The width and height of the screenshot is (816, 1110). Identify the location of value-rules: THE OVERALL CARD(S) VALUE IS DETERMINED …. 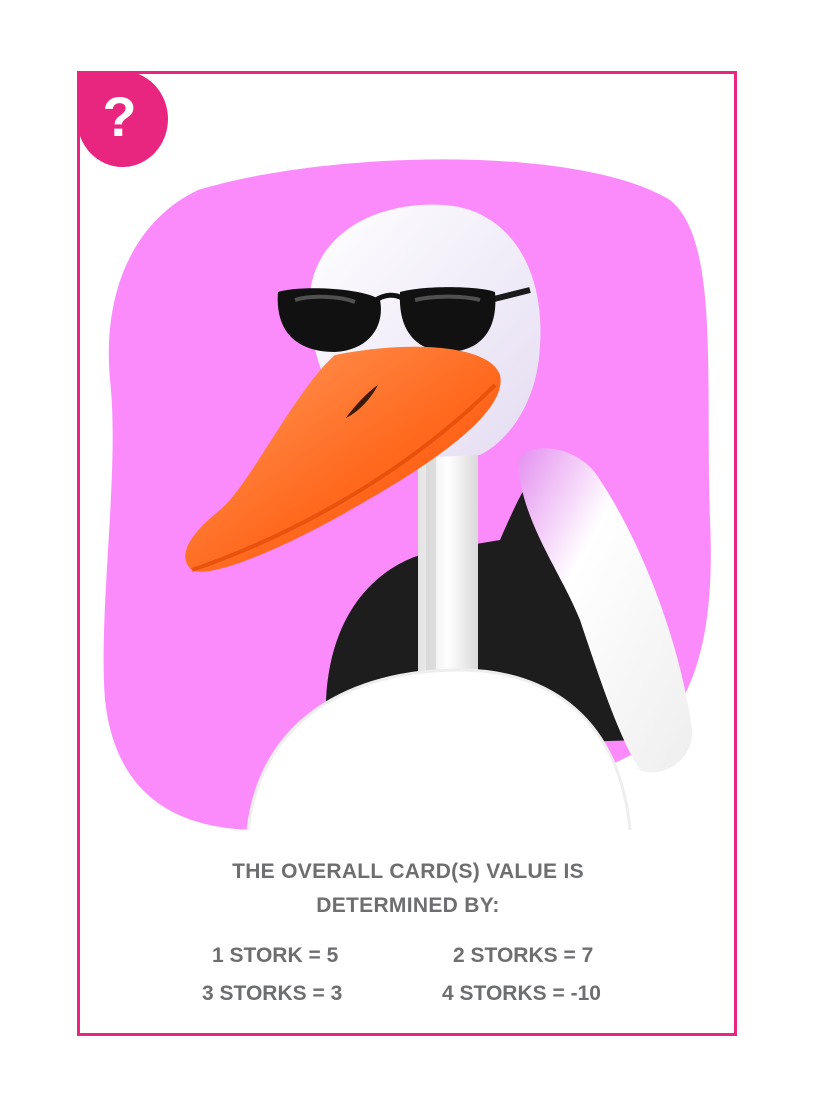
(408, 889).